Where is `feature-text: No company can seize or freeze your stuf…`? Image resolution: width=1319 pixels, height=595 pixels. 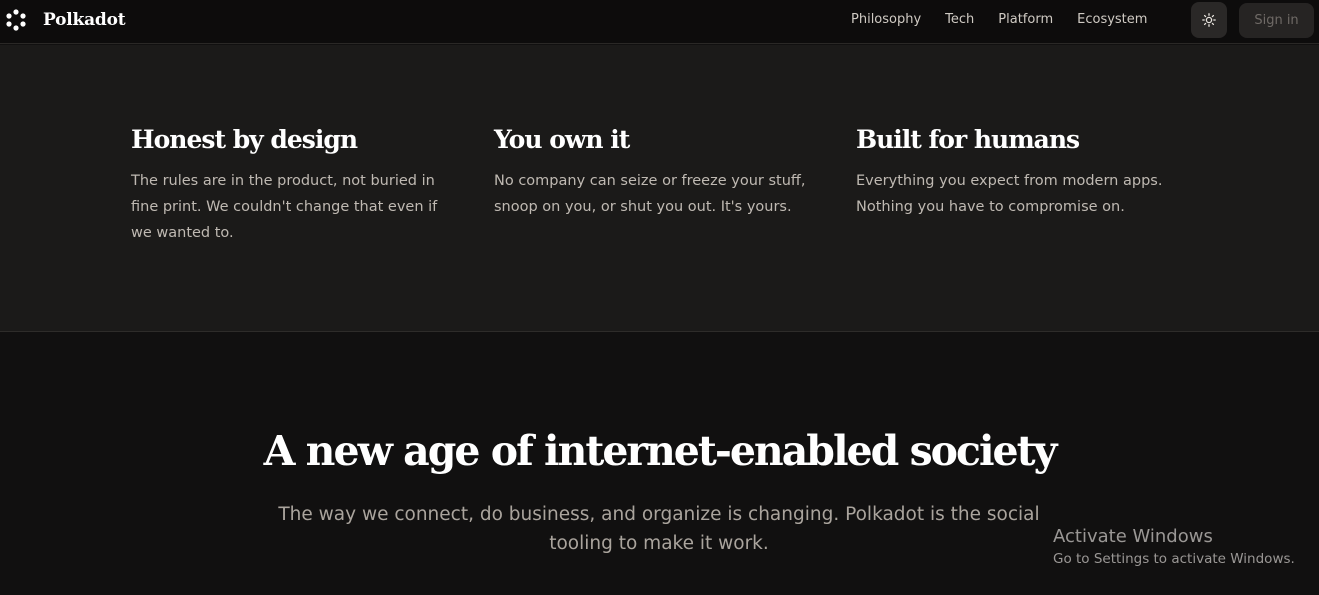 feature-text: No company can seize or freeze your stuf… is located at coordinates (650, 194).